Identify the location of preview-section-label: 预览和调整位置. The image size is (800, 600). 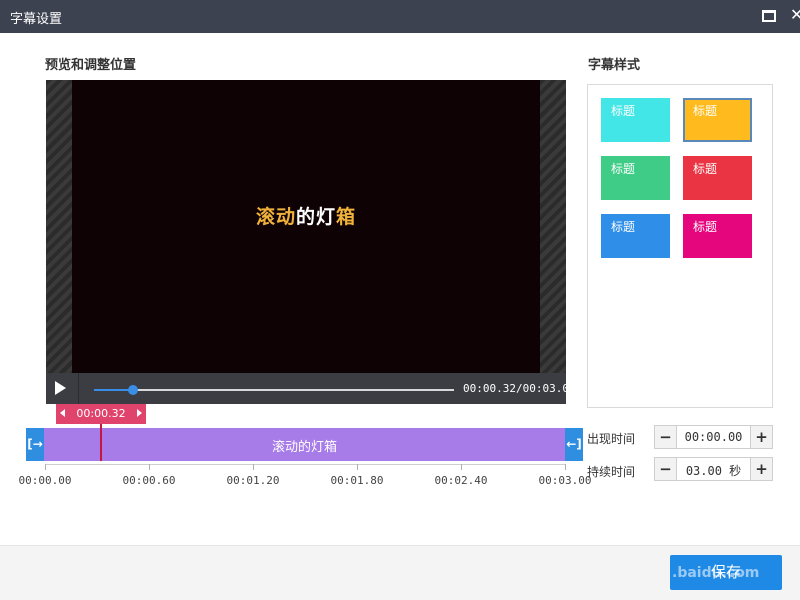
(91, 65).